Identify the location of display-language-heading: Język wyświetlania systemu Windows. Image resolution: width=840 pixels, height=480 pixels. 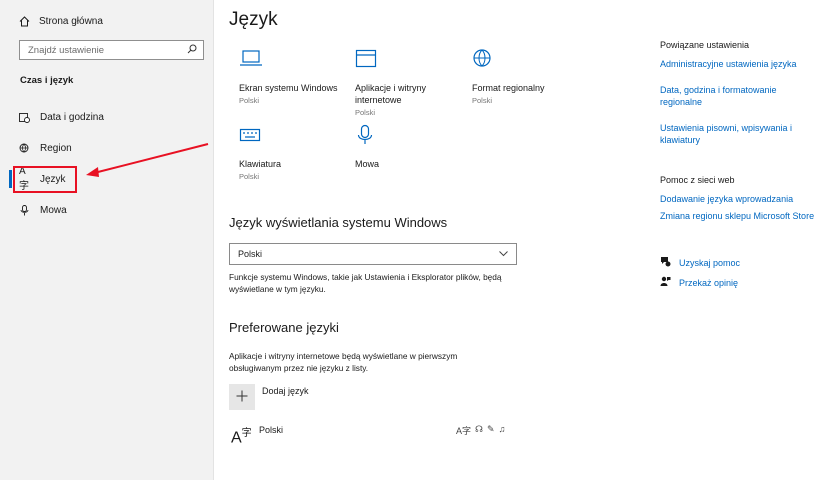
(338, 222).